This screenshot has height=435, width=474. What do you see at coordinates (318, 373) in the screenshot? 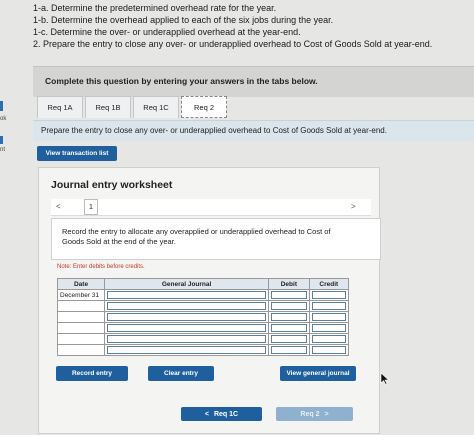
I see `view-general-journal-button: View general journal` at bounding box center [318, 373].